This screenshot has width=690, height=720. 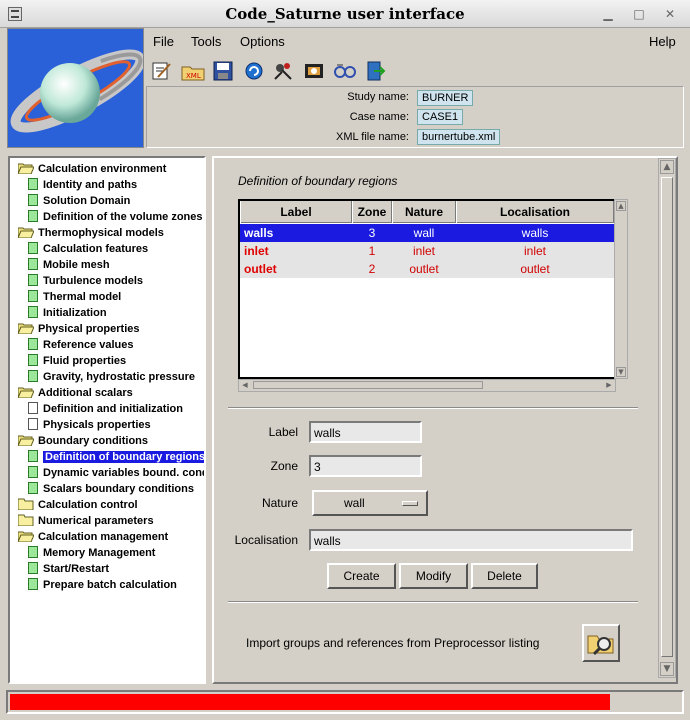 I want to click on panel-vertical-scrollbar: ▲ ▼, so click(x=667, y=418).